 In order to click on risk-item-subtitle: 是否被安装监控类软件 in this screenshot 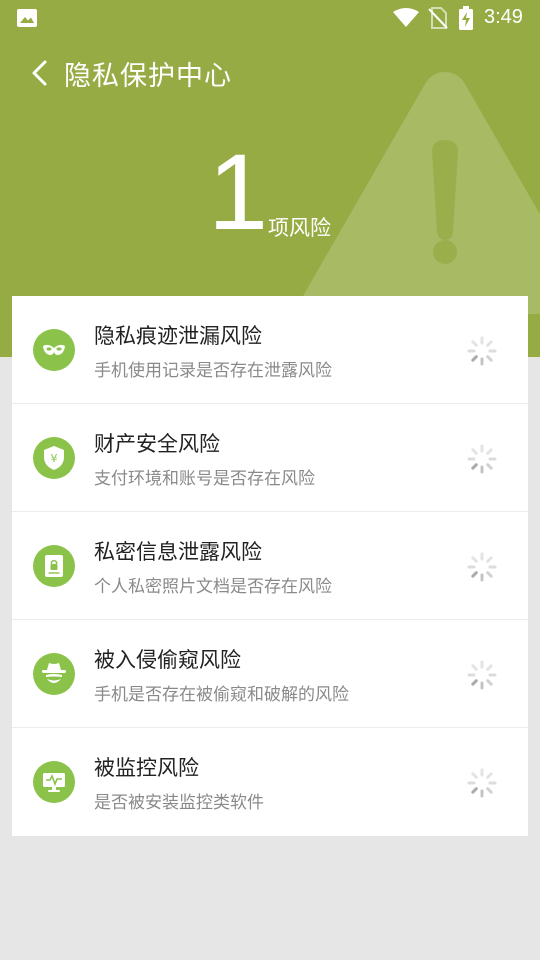, I will do `click(179, 803)`.